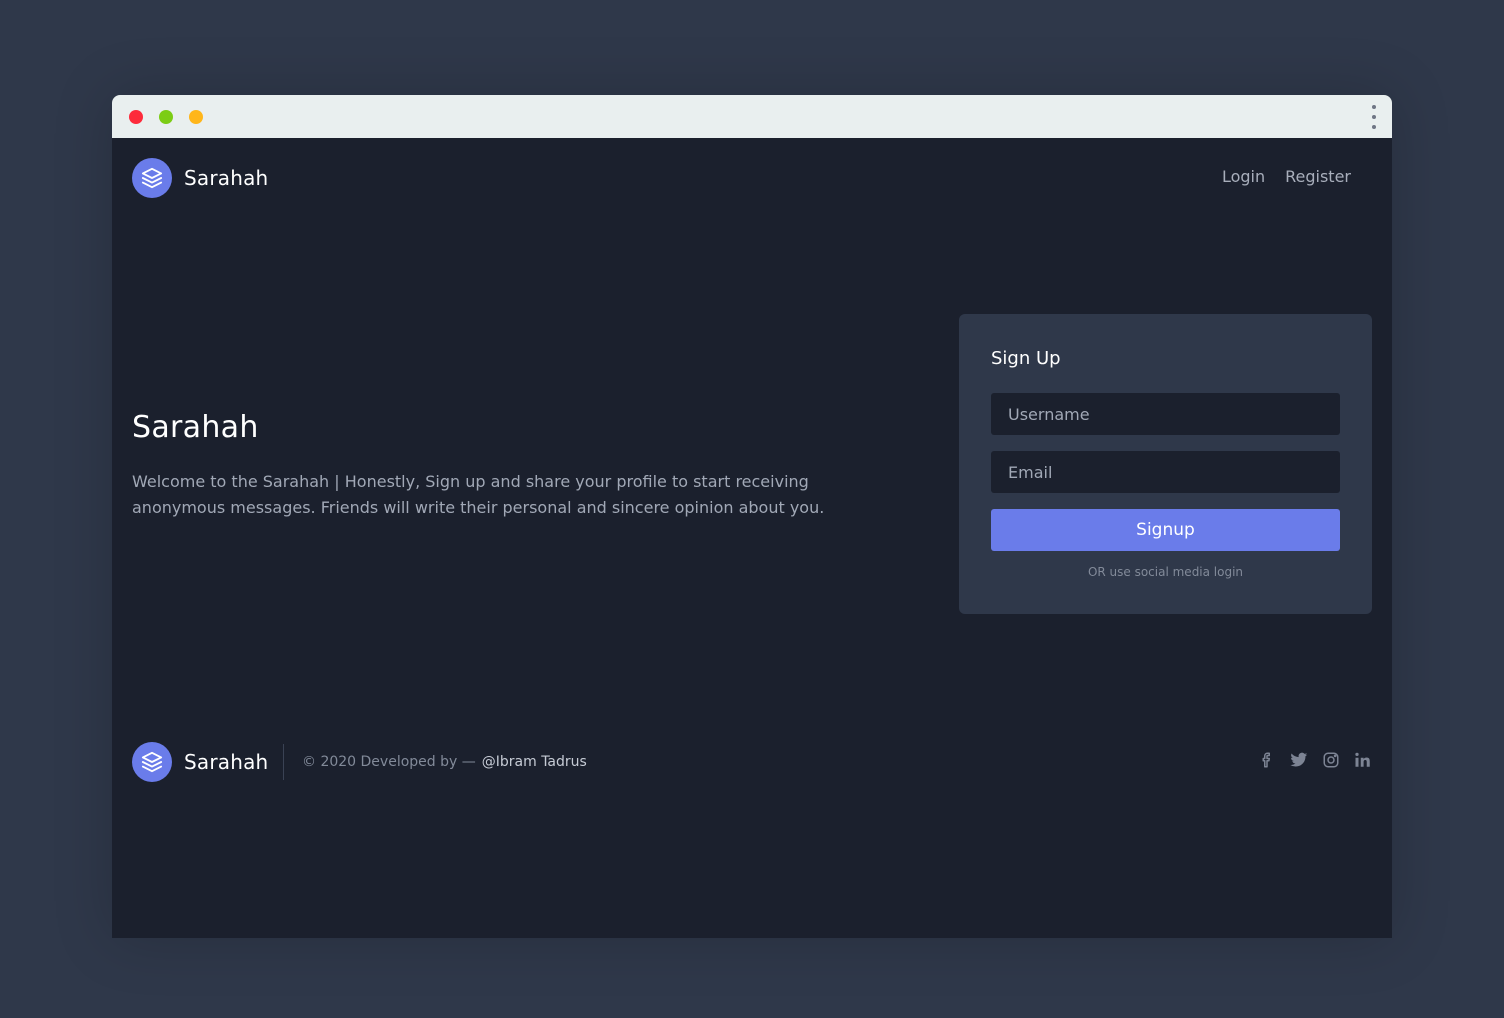  I want to click on footer-brand-name: Sarahah, so click(226, 762).